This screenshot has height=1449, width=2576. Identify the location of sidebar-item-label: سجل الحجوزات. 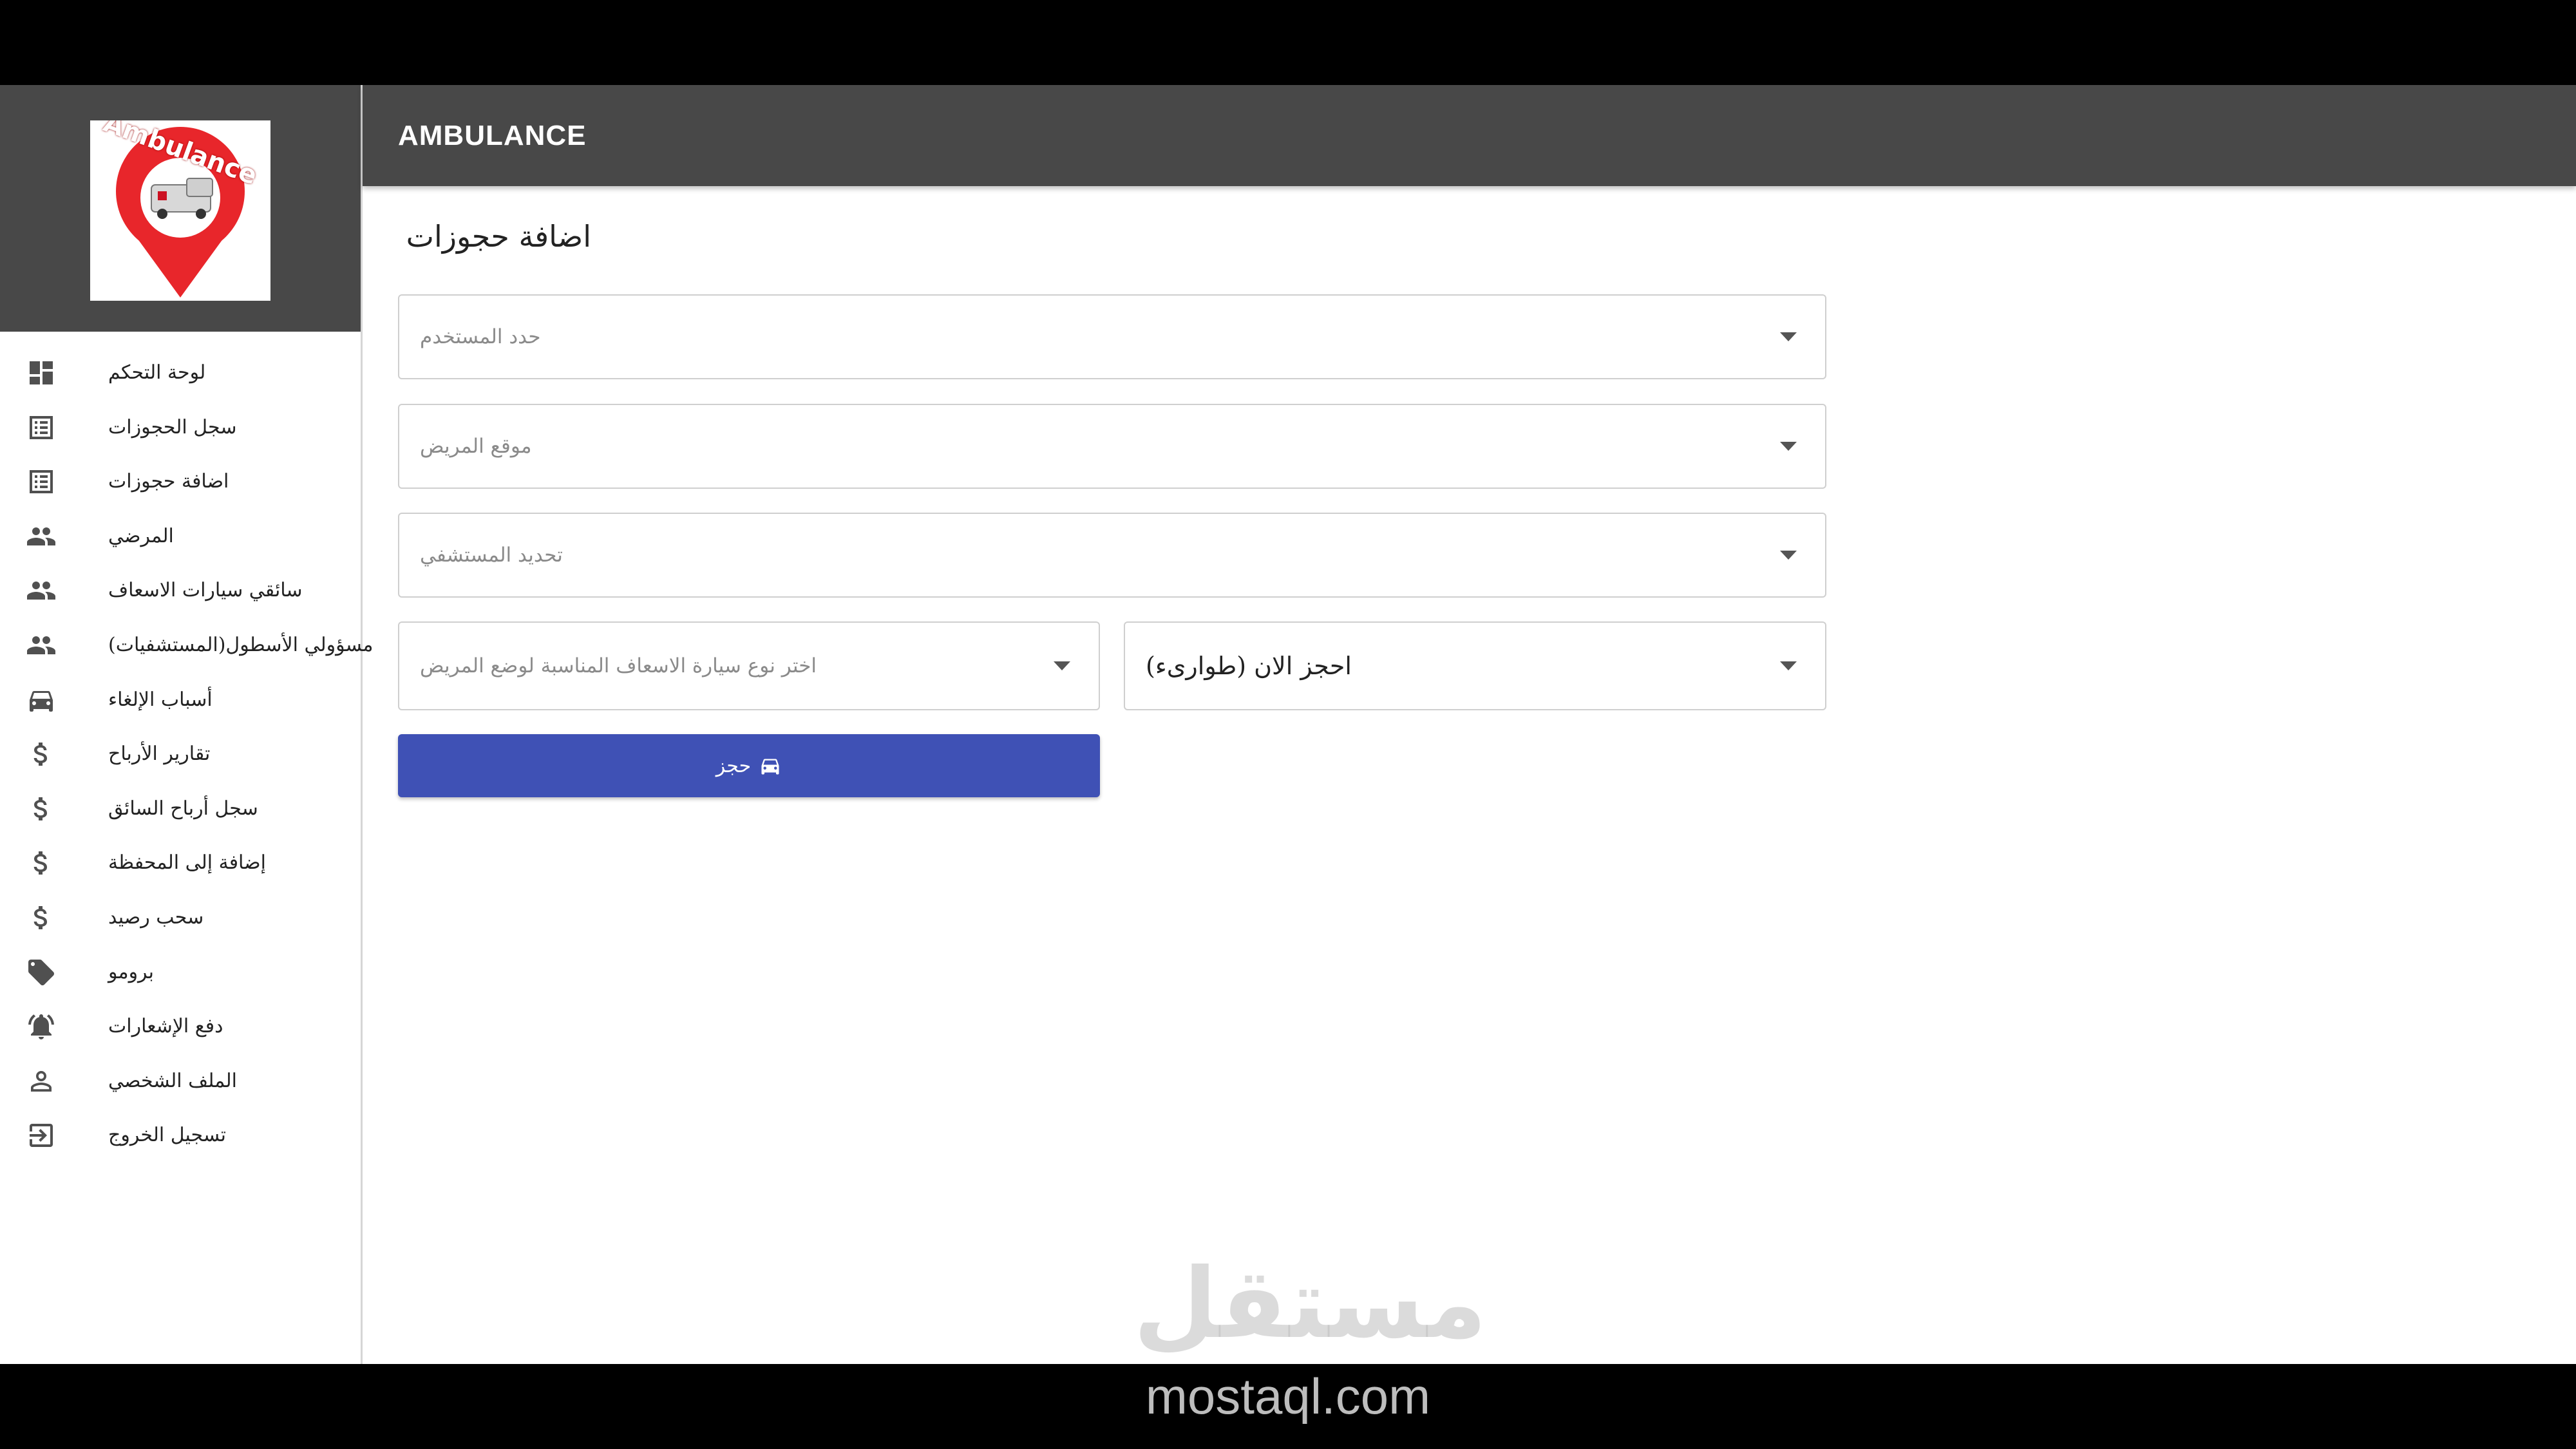
(173, 427).